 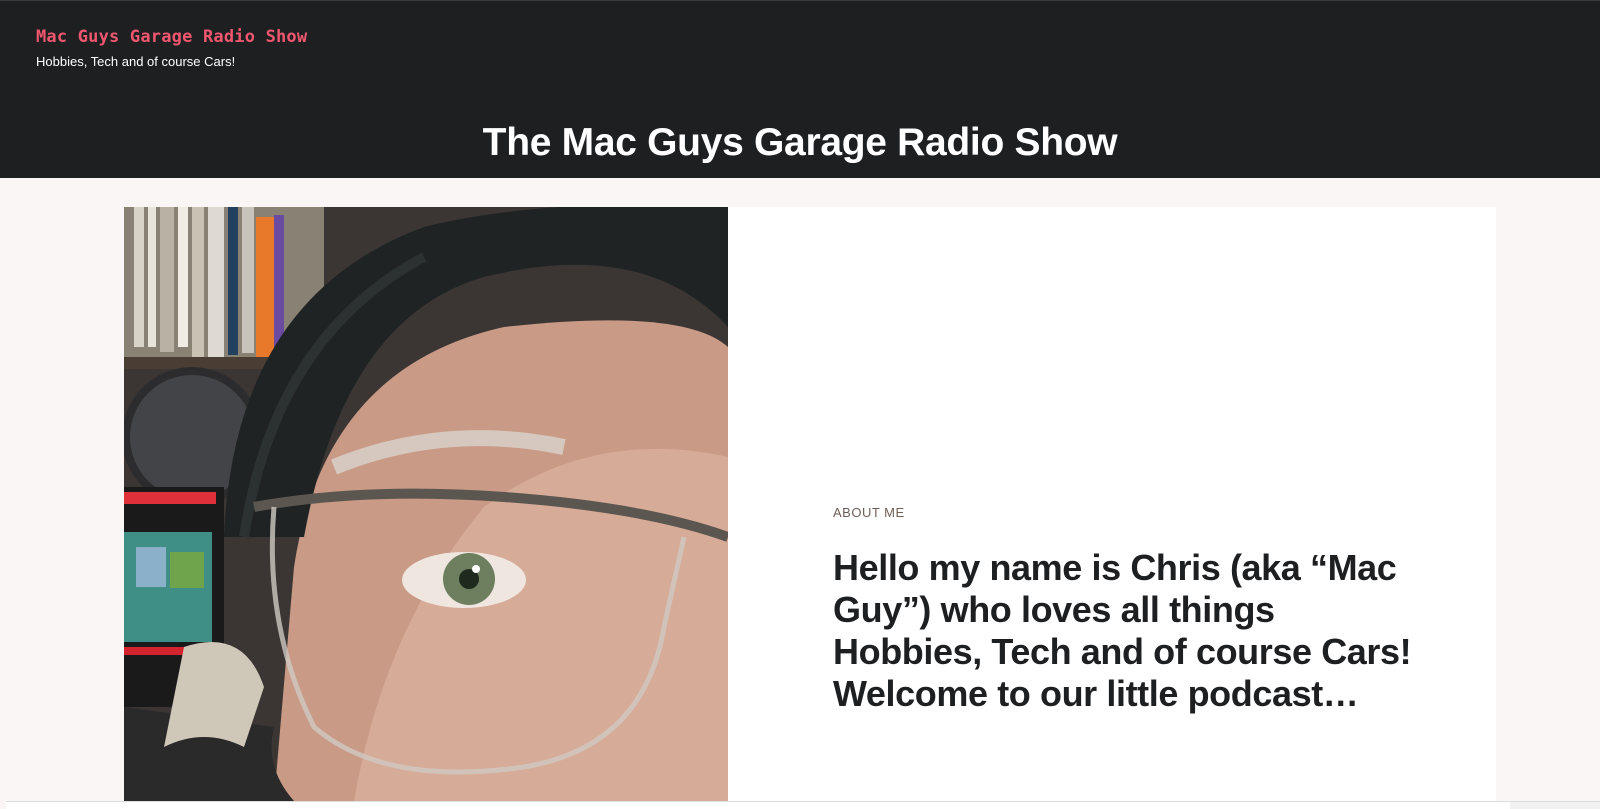 What do you see at coordinates (136, 61) in the screenshot?
I see `site-tagline: Hobbies, Tech and of course Cars!` at bounding box center [136, 61].